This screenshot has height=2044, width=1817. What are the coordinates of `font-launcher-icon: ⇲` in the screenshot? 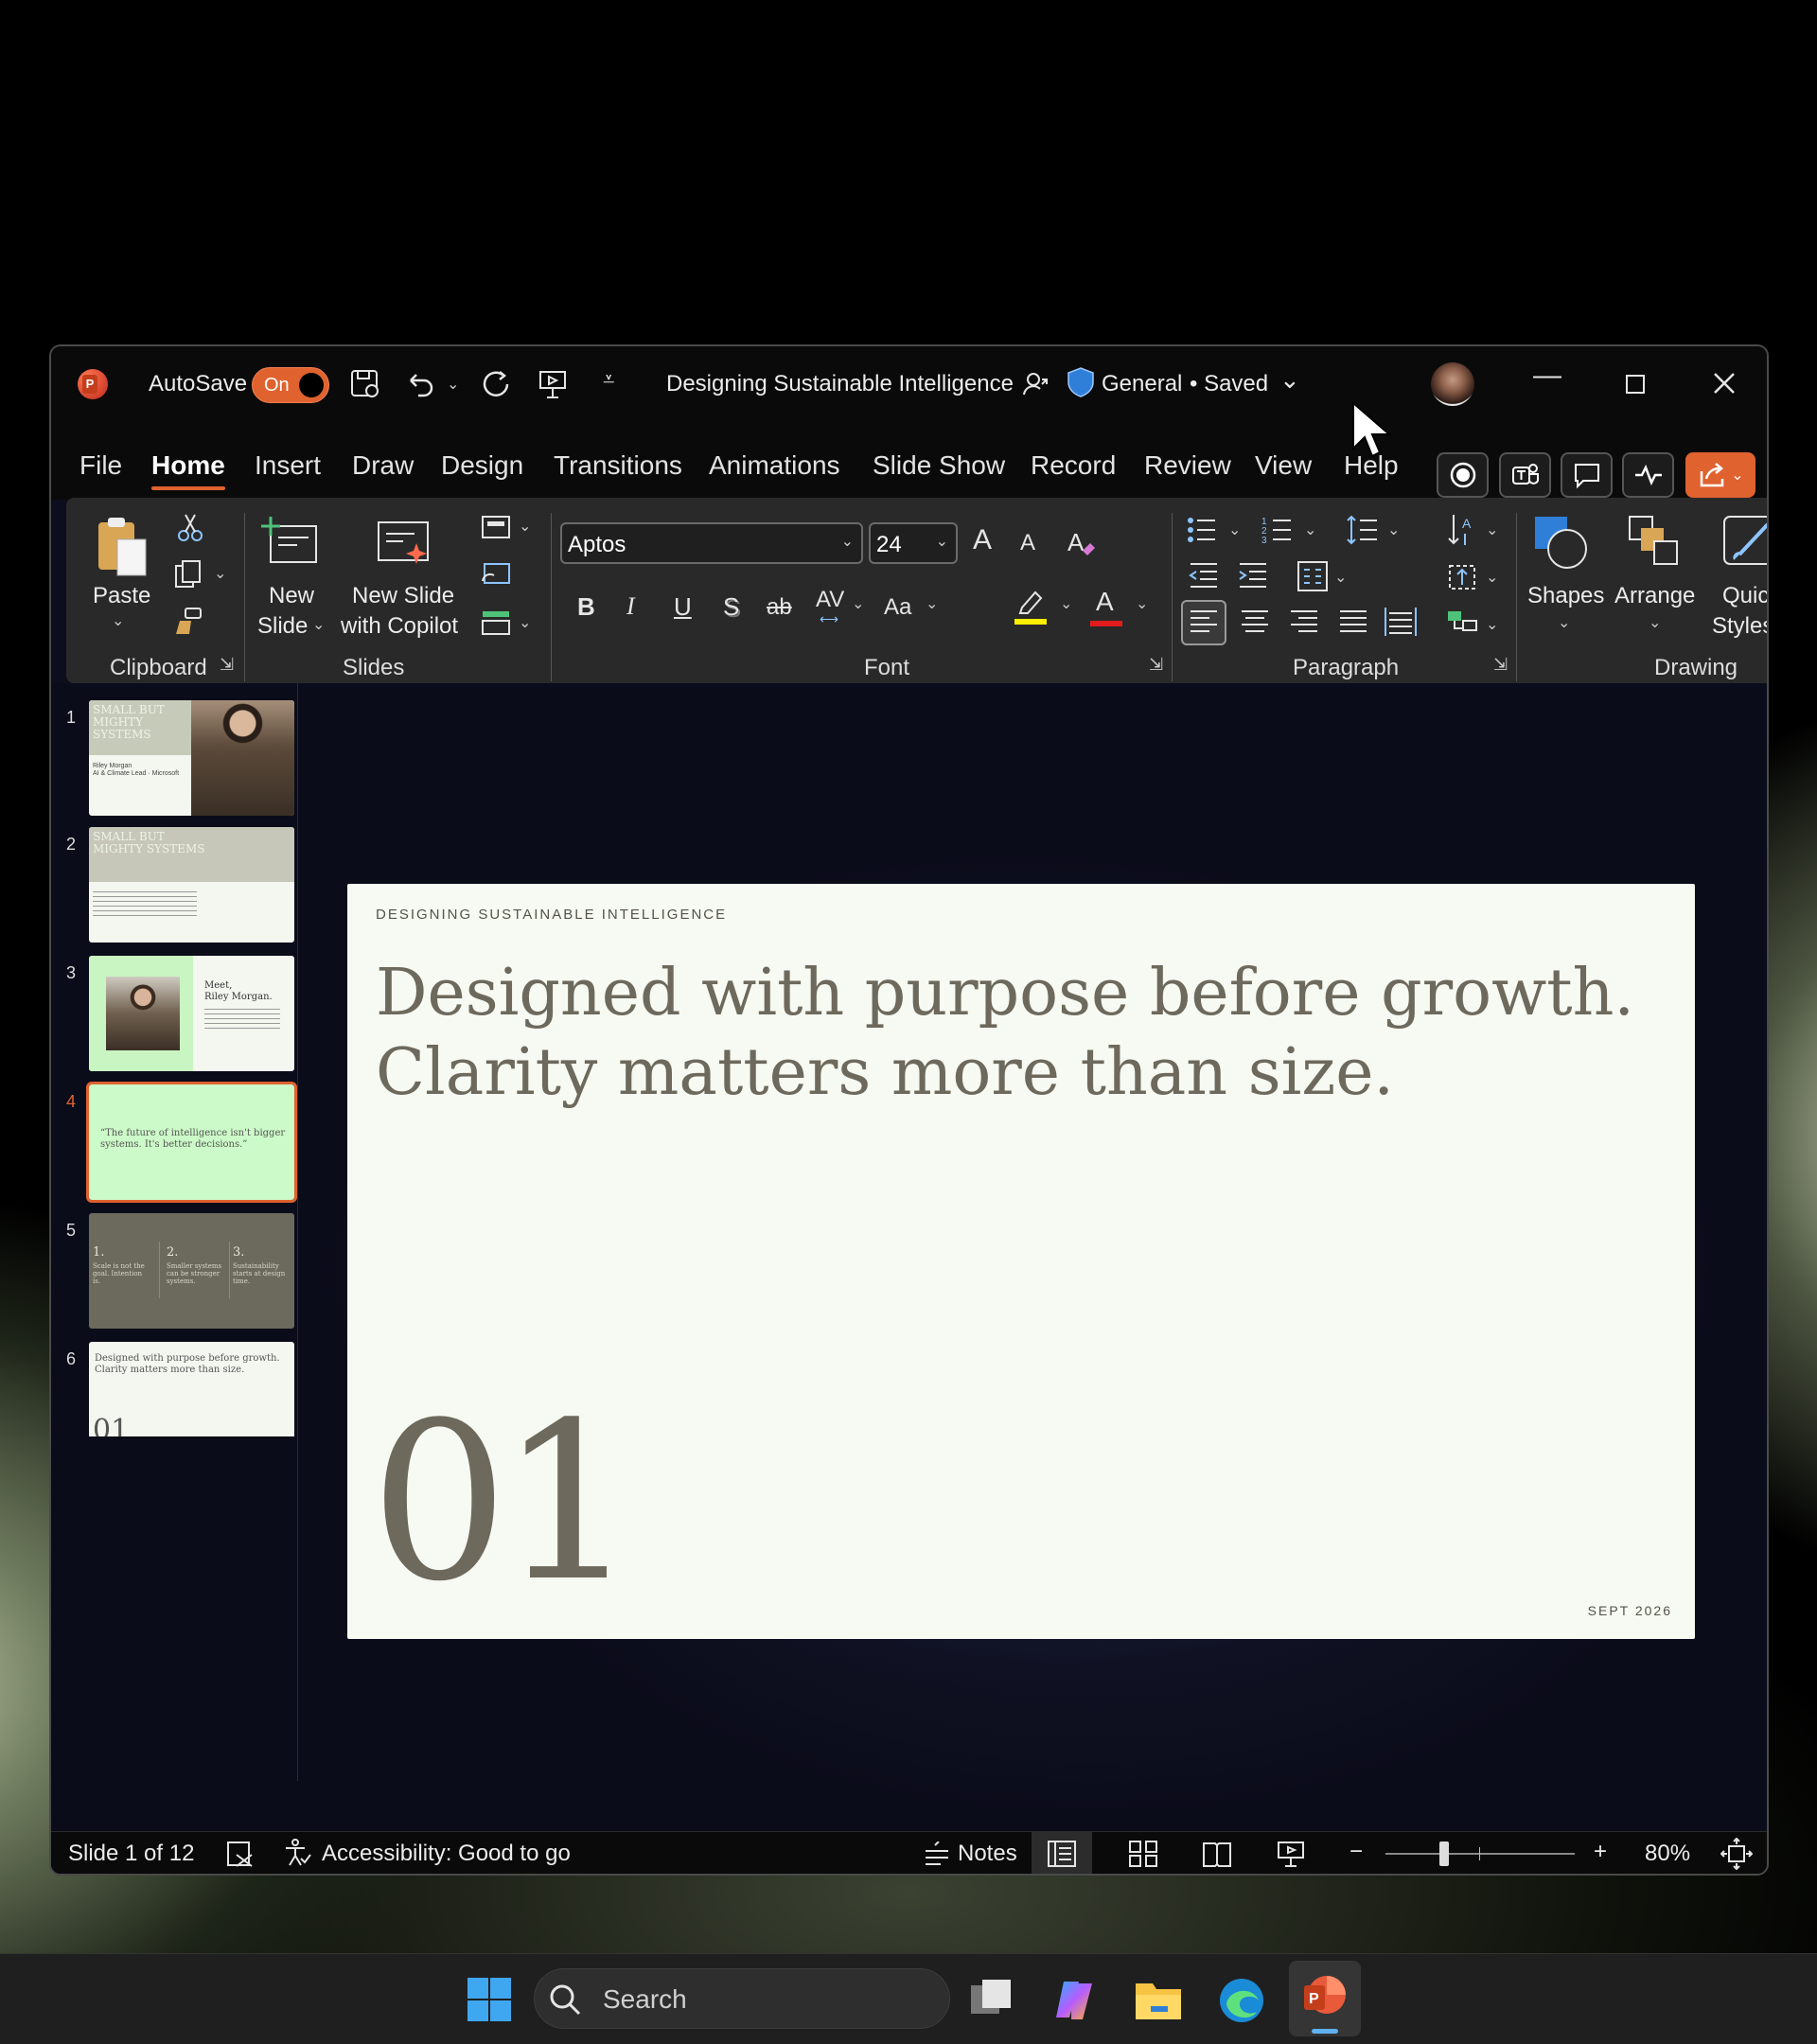 It's located at (1156, 665).